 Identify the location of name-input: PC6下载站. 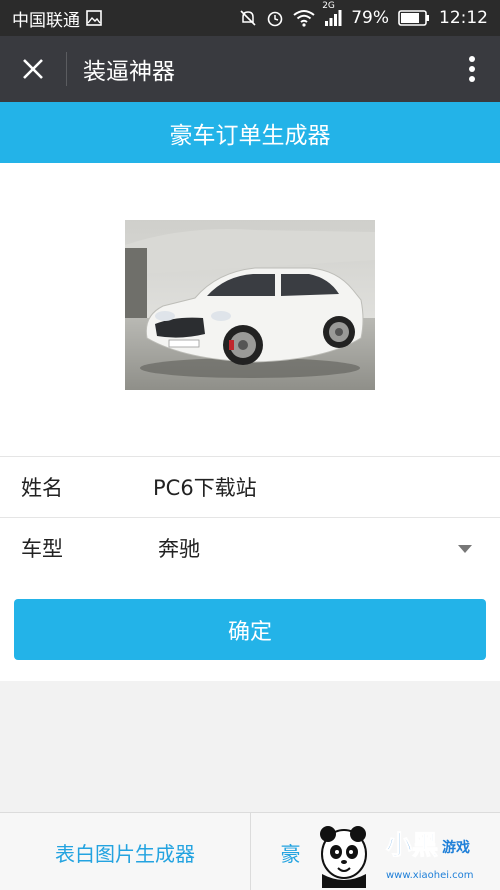
(205, 487).